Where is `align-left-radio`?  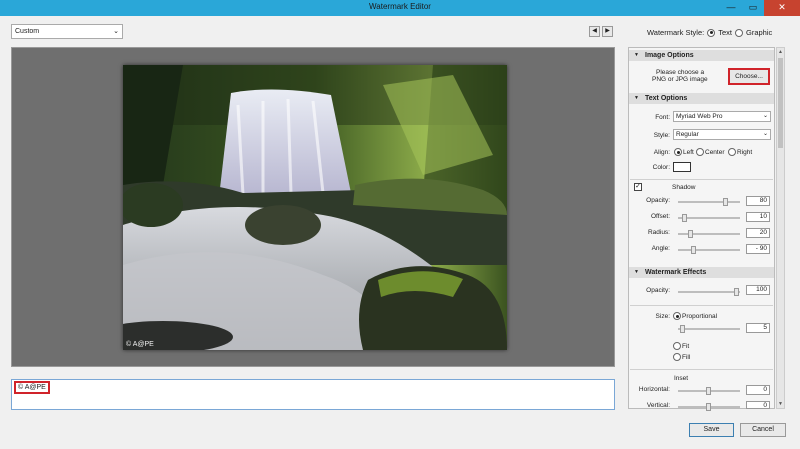 align-left-radio is located at coordinates (678, 152).